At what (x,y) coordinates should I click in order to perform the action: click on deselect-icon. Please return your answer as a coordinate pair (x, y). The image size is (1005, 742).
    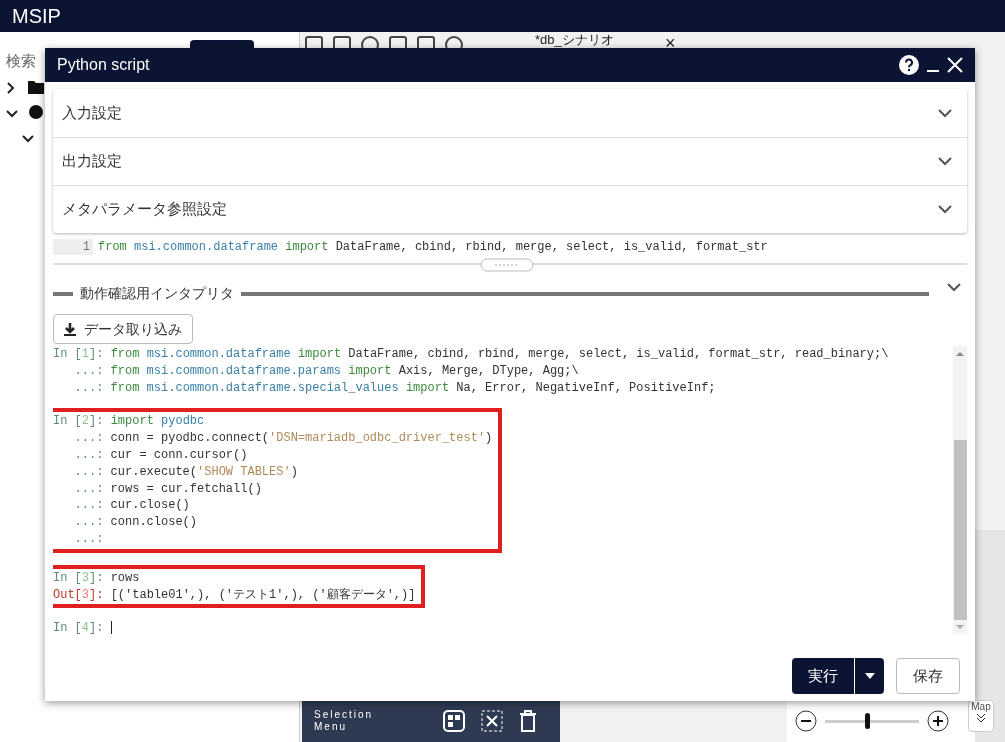
    Looking at the image, I should click on (492, 721).